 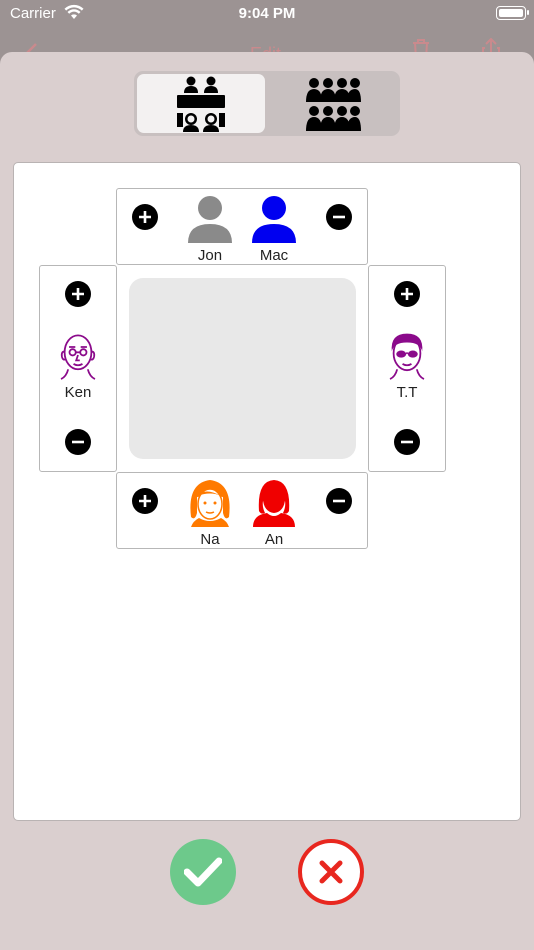 I want to click on remove-seat-top-button, so click(x=339, y=217).